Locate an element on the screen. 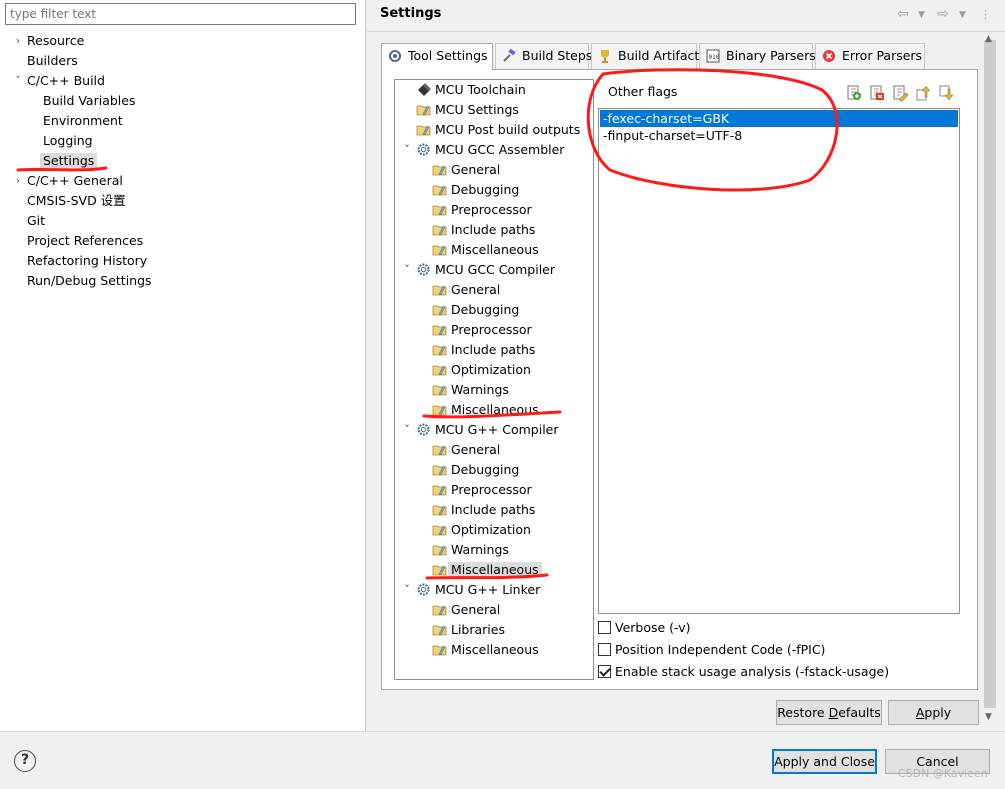 This screenshot has width=1005, height=789. option-label: Verbose (-v) is located at coordinates (653, 627).